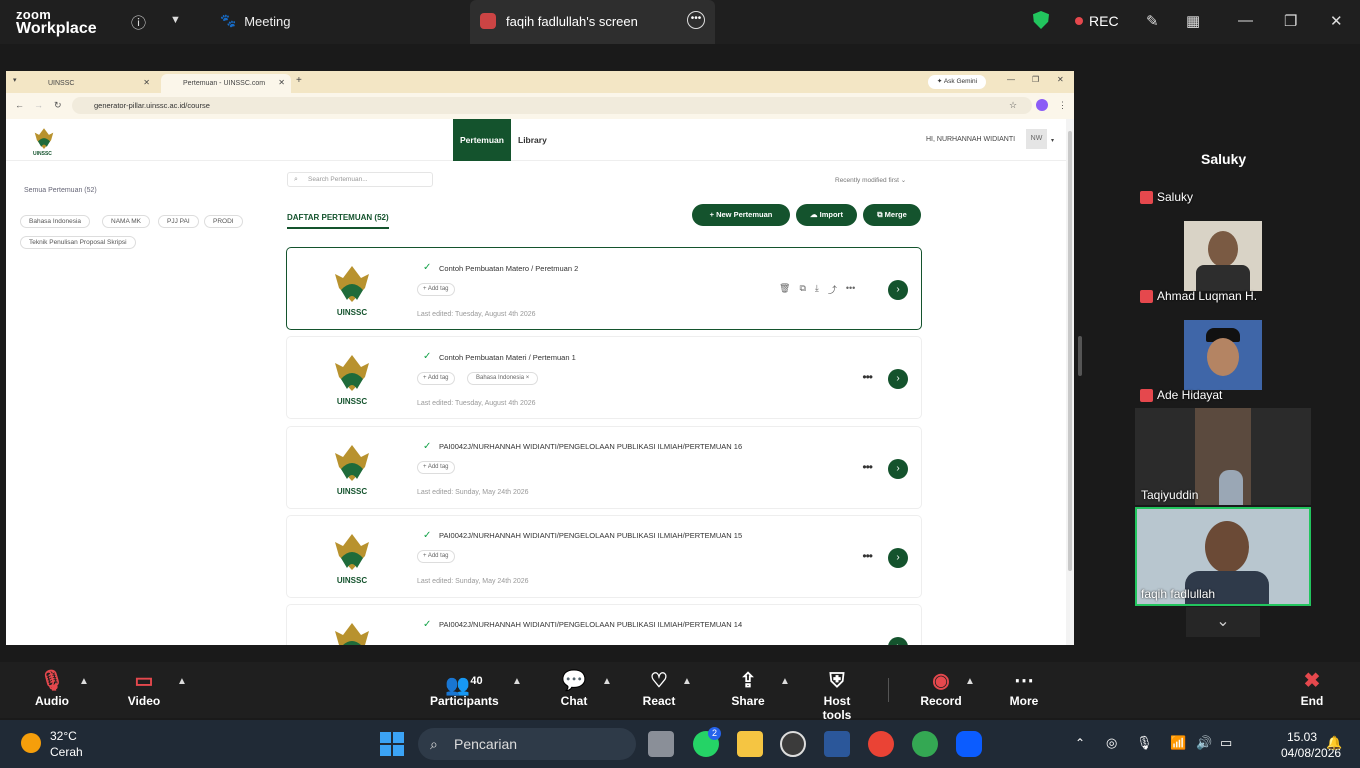 Image resolution: width=1360 pixels, height=768 pixels. I want to click on browser-tab-uinssc: UINSSC ✕, so click(91, 83).